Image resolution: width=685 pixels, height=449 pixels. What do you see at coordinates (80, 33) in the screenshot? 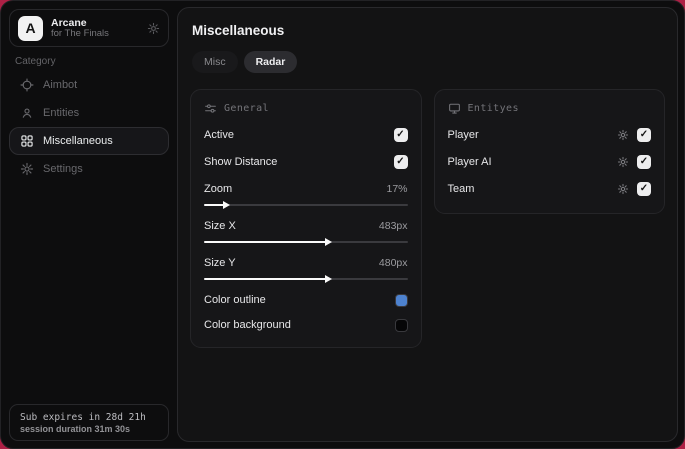
I see `app-subtitle: for The Finals` at bounding box center [80, 33].